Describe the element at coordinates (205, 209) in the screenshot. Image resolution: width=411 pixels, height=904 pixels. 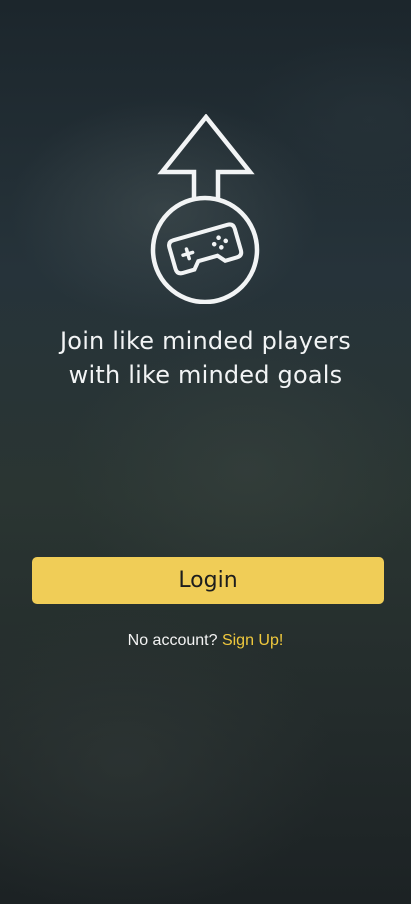
I see `arrow-up-gamepad-icon` at that location.